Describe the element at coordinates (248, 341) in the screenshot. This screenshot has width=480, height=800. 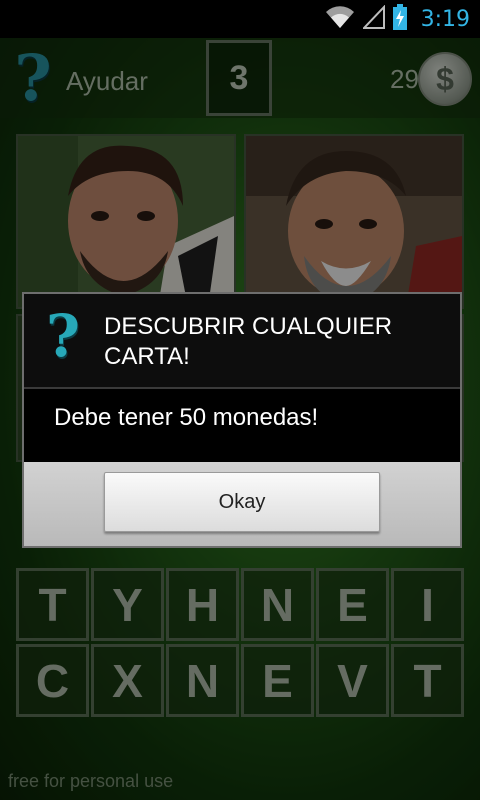
I see `dialog-title: DESCUBRIR CUALQUIER CARTA!` at that location.